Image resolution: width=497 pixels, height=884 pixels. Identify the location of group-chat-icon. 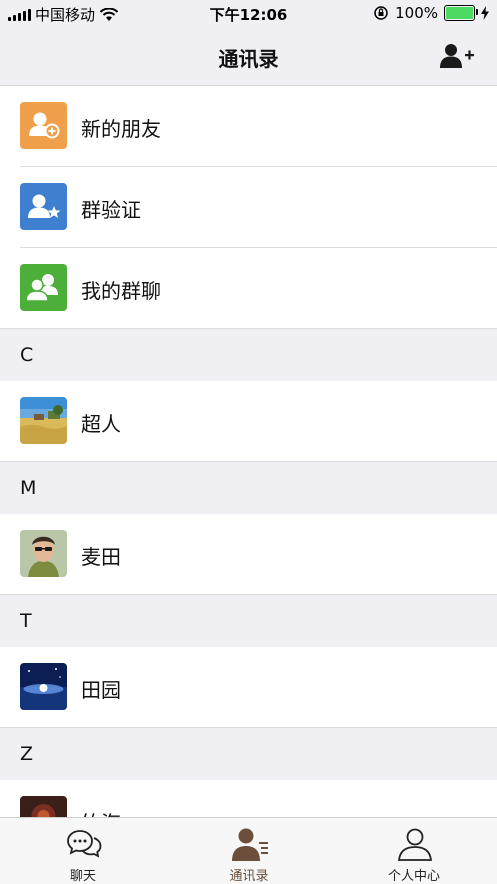
(43, 287).